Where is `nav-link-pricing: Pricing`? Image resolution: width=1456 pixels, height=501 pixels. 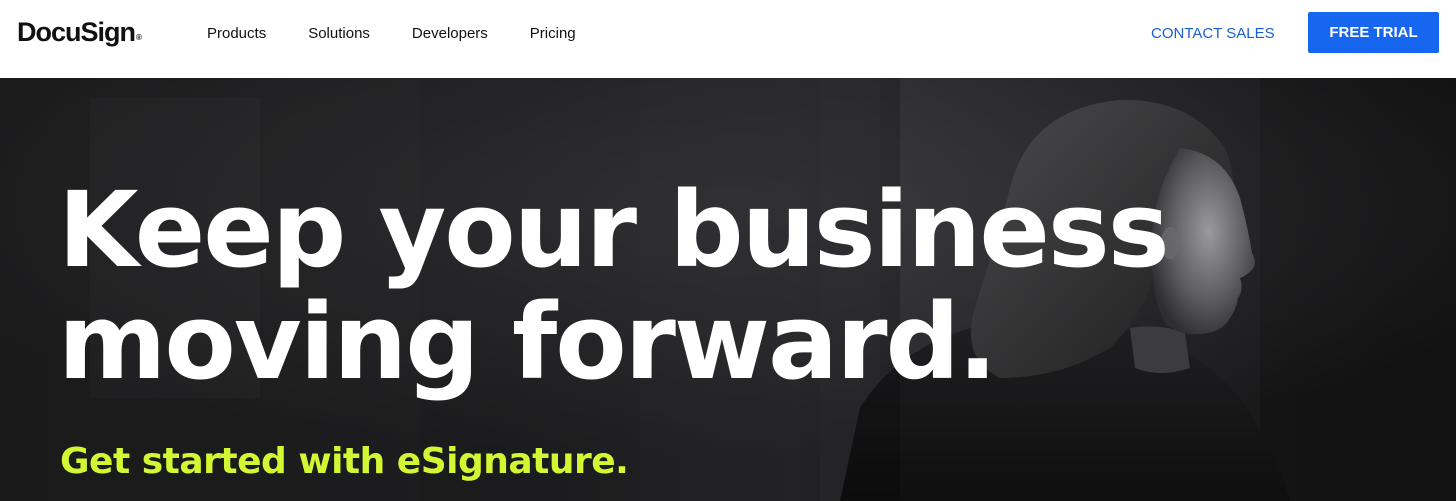 nav-link-pricing: Pricing is located at coordinates (553, 34).